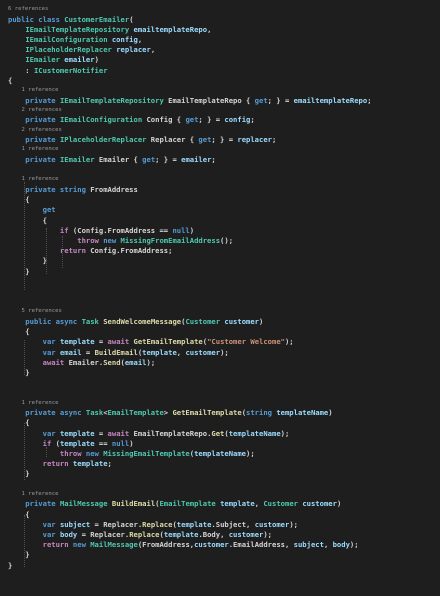 Image resolution: width=440 pixels, height=596 pixels. What do you see at coordinates (220, 40) in the screenshot?
I see `code-line: IEmailConfiguration config,` at bounding box center [220, 40].